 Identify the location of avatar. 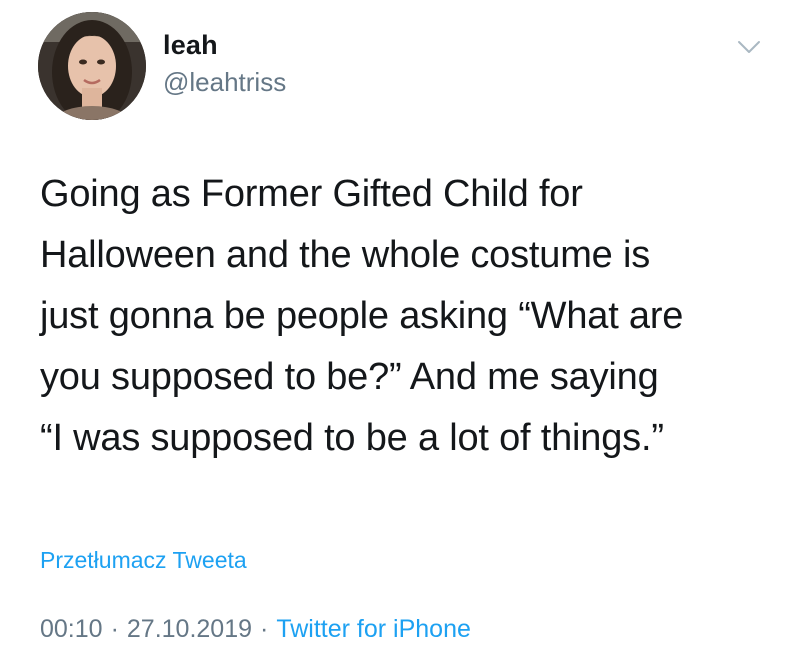
(92, 66).